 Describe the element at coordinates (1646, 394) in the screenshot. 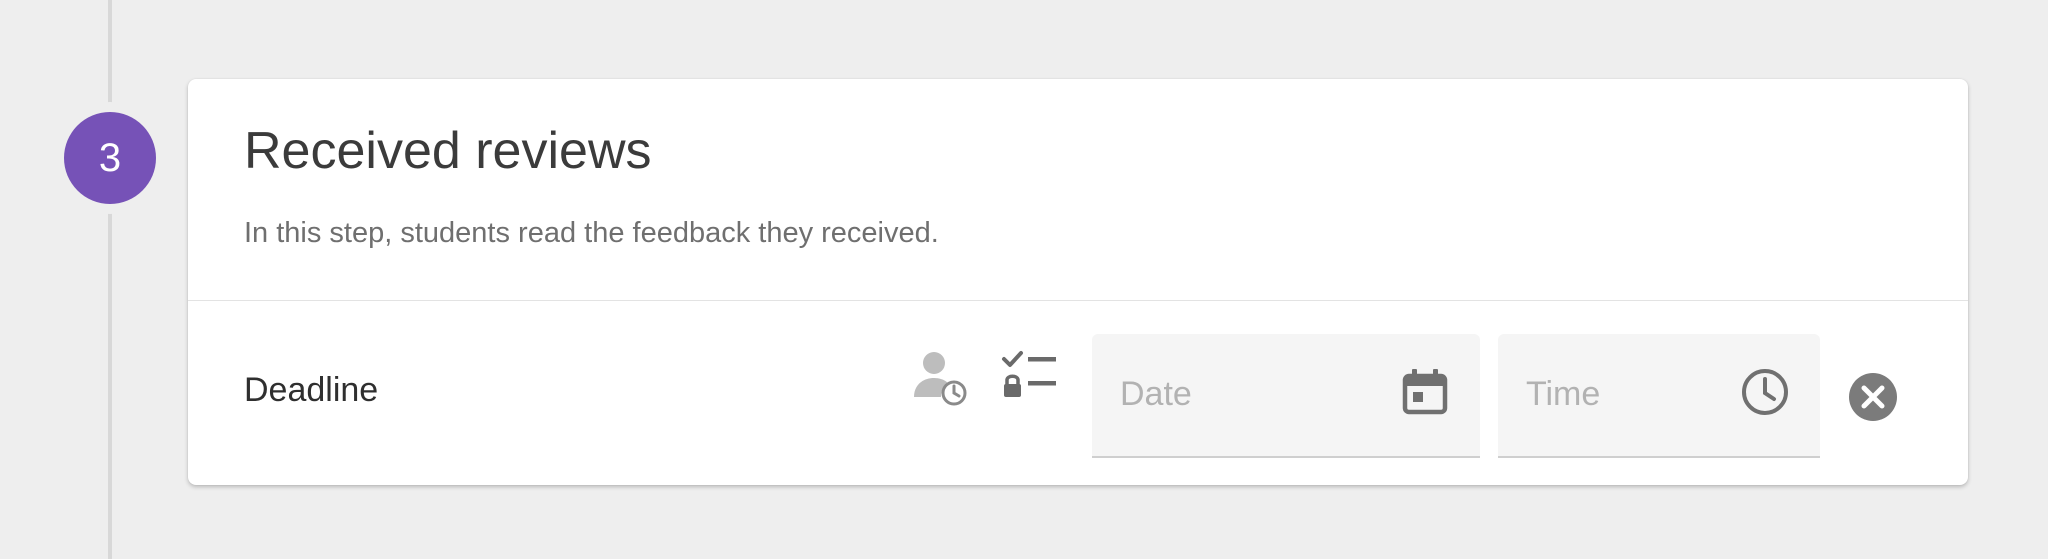

I see `time-input` at that location.